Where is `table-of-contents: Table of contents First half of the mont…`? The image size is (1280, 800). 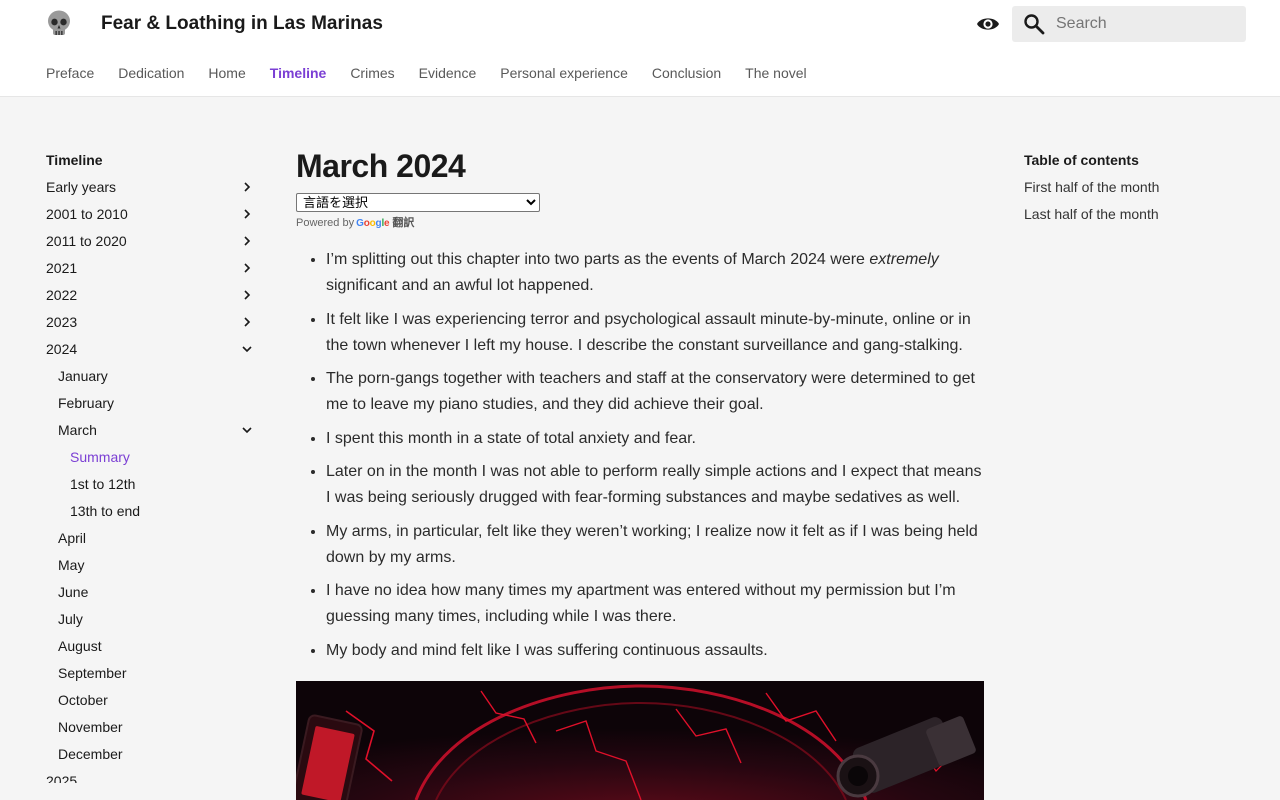 table-of-contents: Table of contents First half of the mont… is located at coordinates (1134, 190).